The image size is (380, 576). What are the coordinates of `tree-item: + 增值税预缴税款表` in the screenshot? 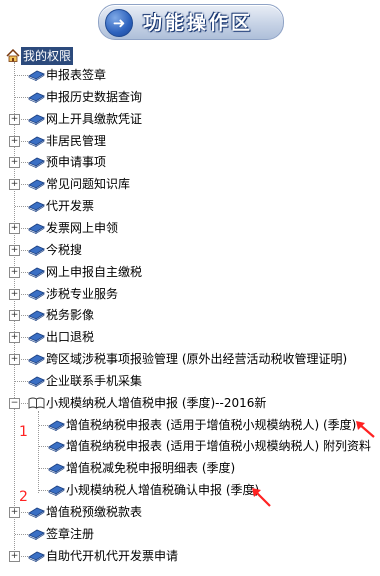 It's located at (190, 512).